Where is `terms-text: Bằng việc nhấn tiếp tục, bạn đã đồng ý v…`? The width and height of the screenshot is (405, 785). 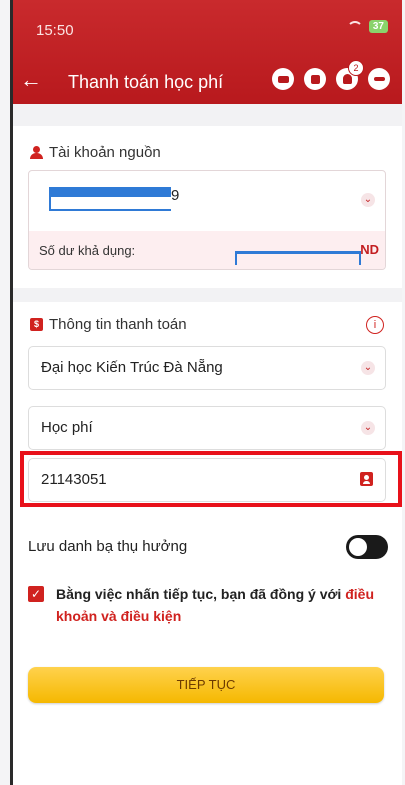 terms-text: Bằng việc nhấn tiếp tục, bạn đã đồng ý v… is located at coordinates (221, 605).